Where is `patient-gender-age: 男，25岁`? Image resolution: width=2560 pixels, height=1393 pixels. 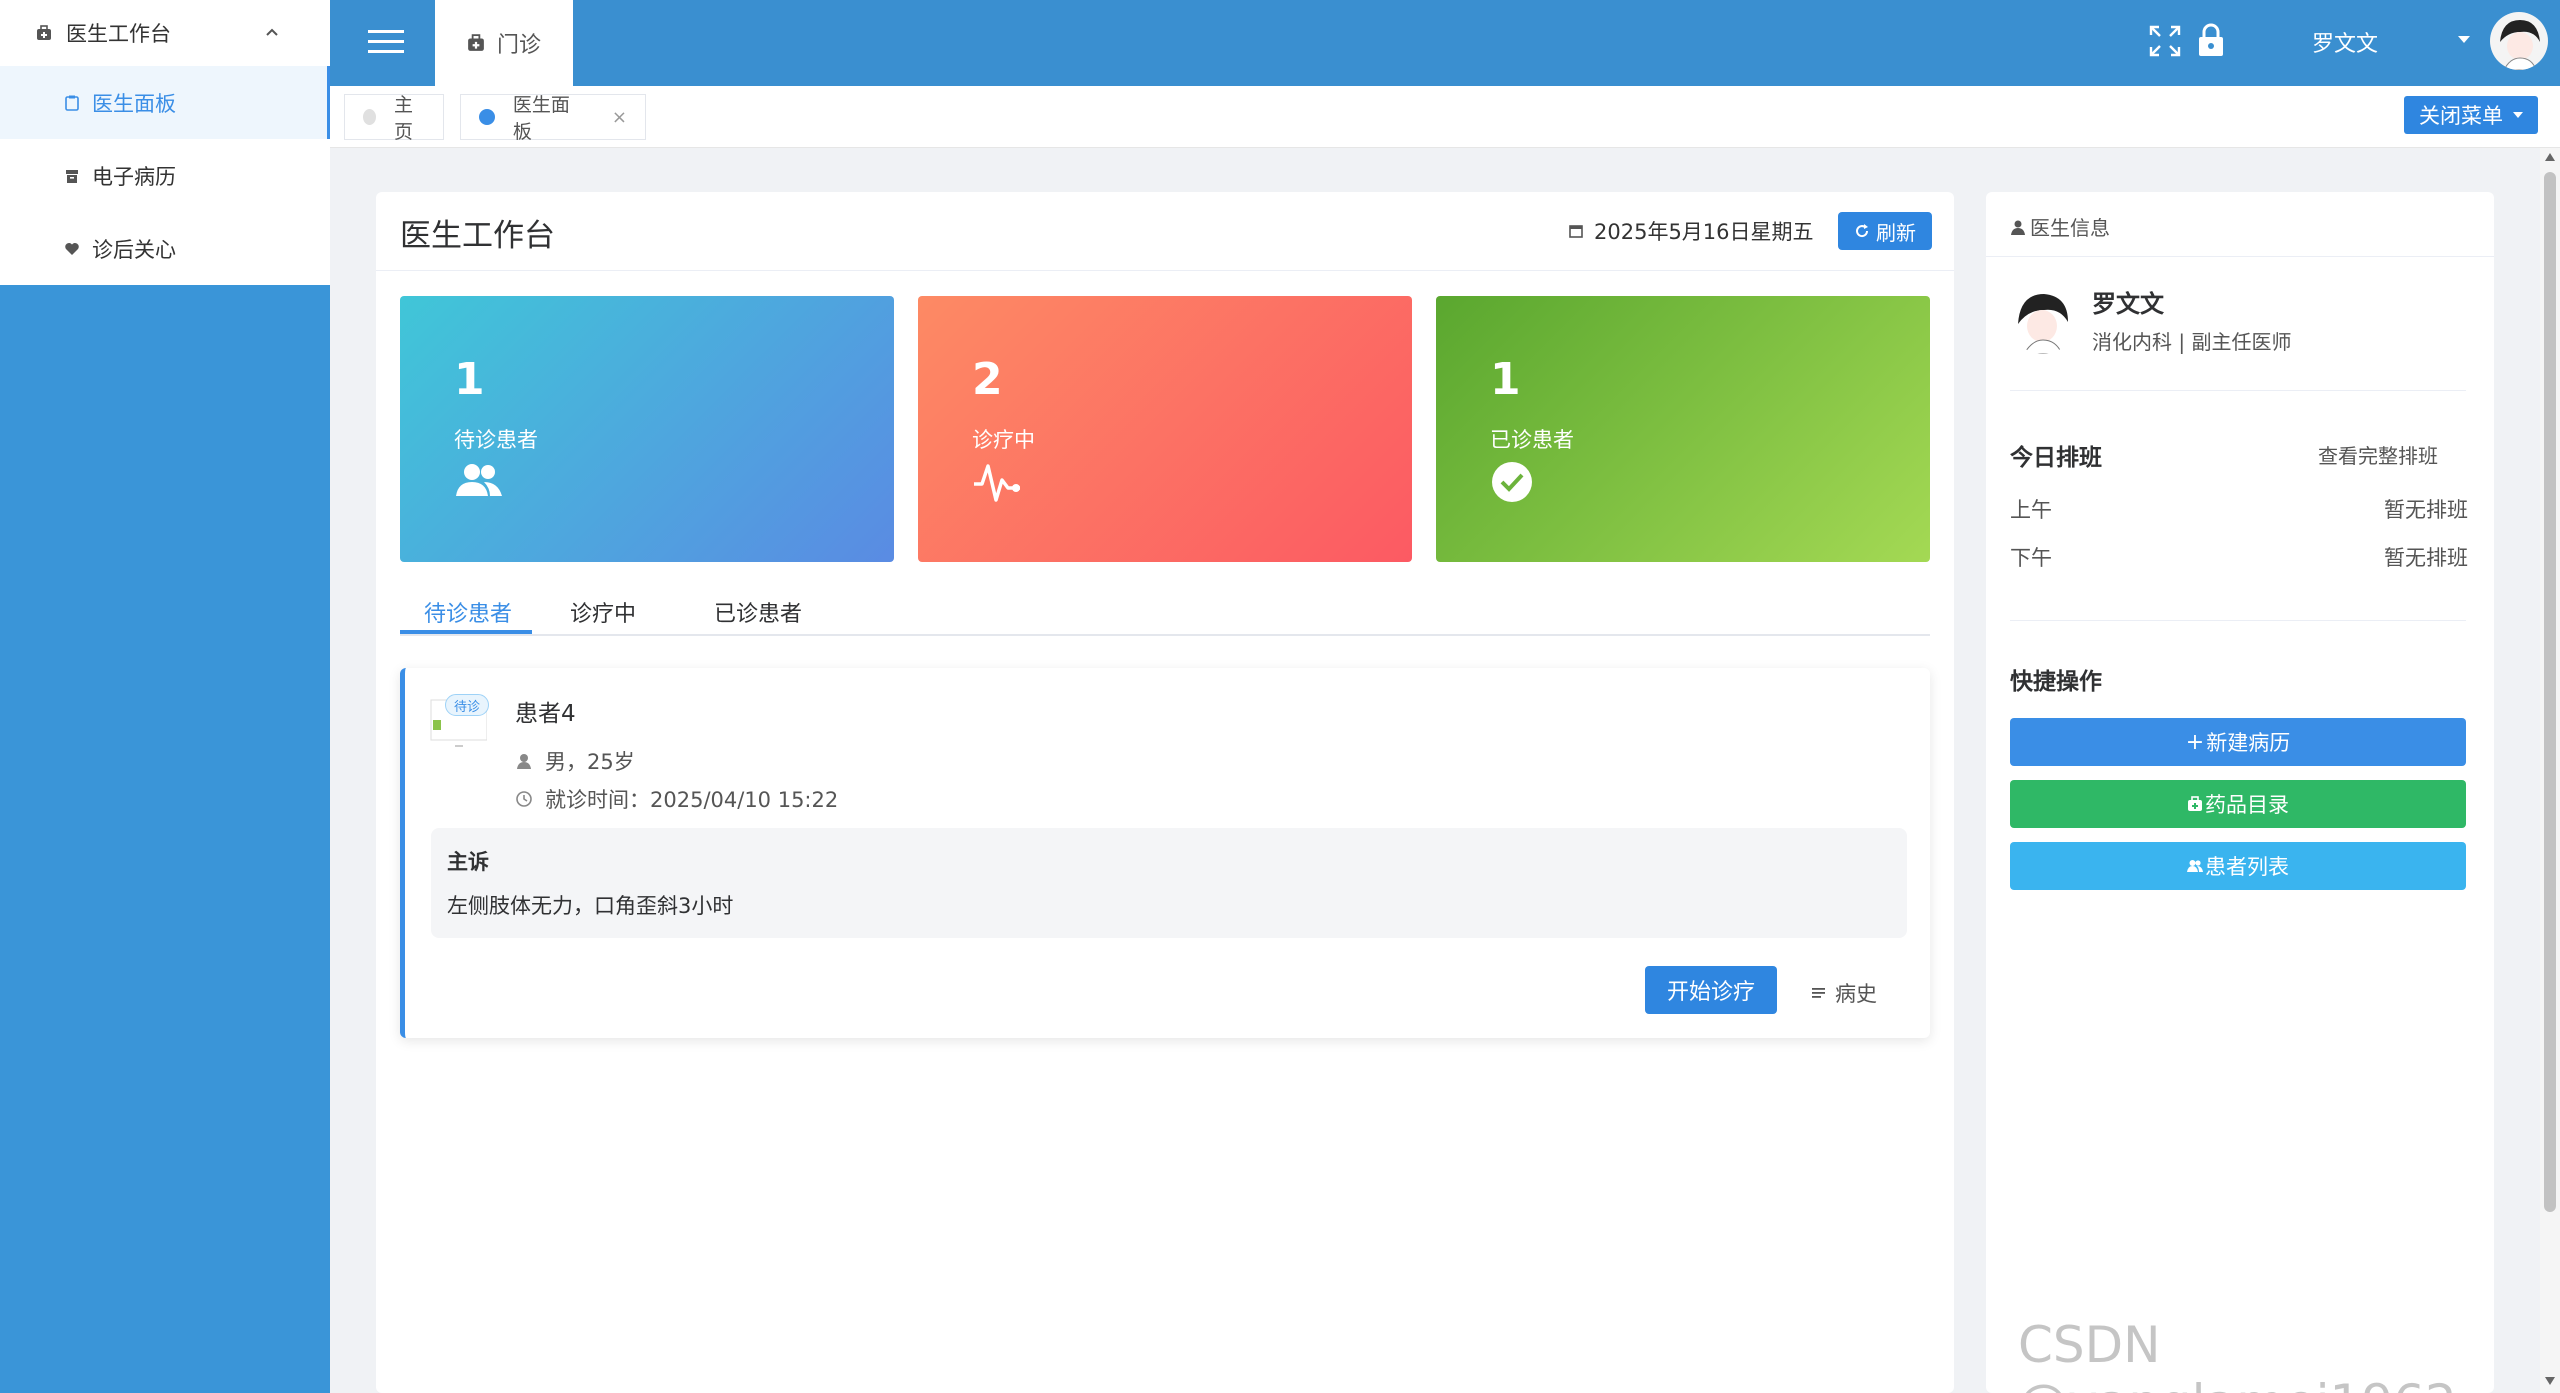 patient-gender-age: 男，25岁 is located at coordinates (575, 761).